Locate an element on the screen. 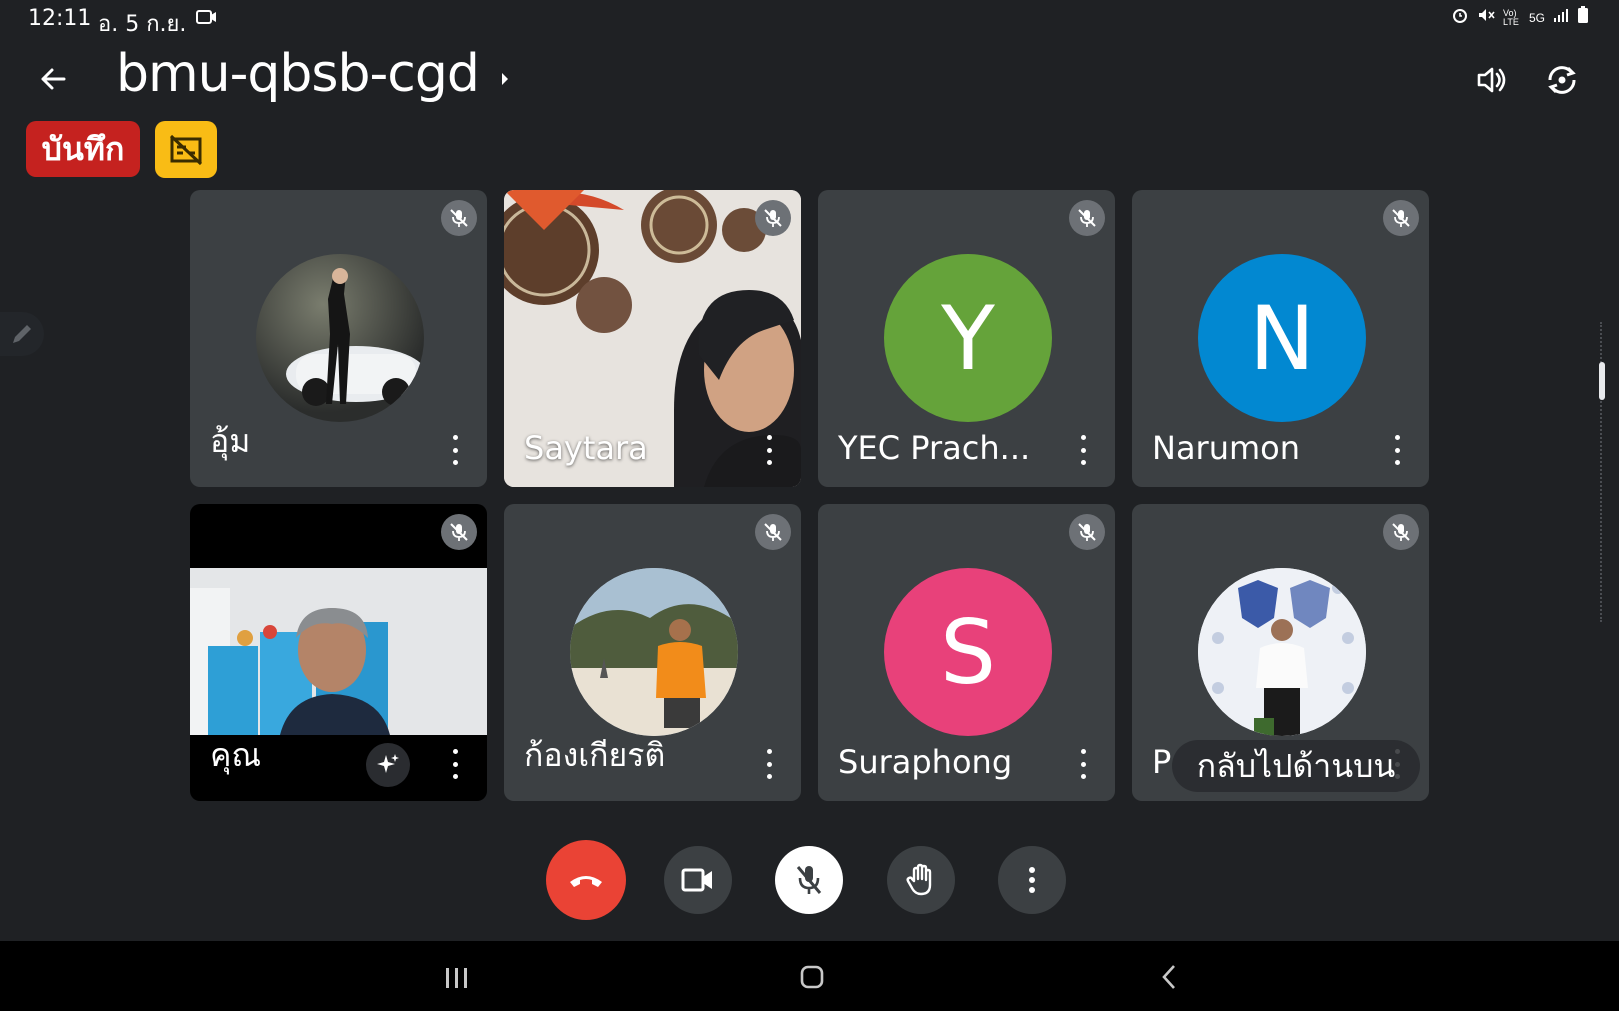  camera-toggle-button is located at coordinates (698, 880).